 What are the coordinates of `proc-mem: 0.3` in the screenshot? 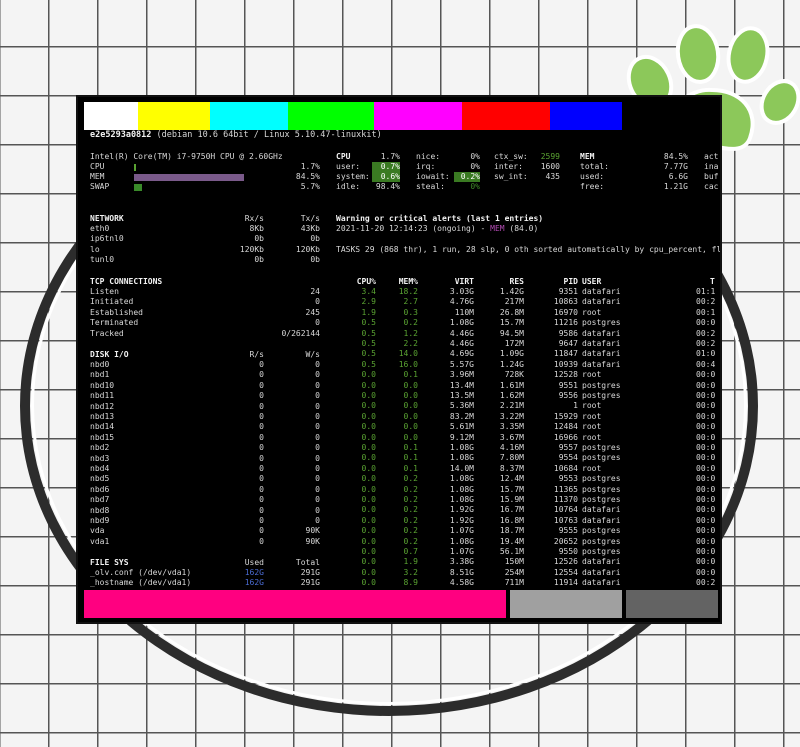 It's located at (410, 312).